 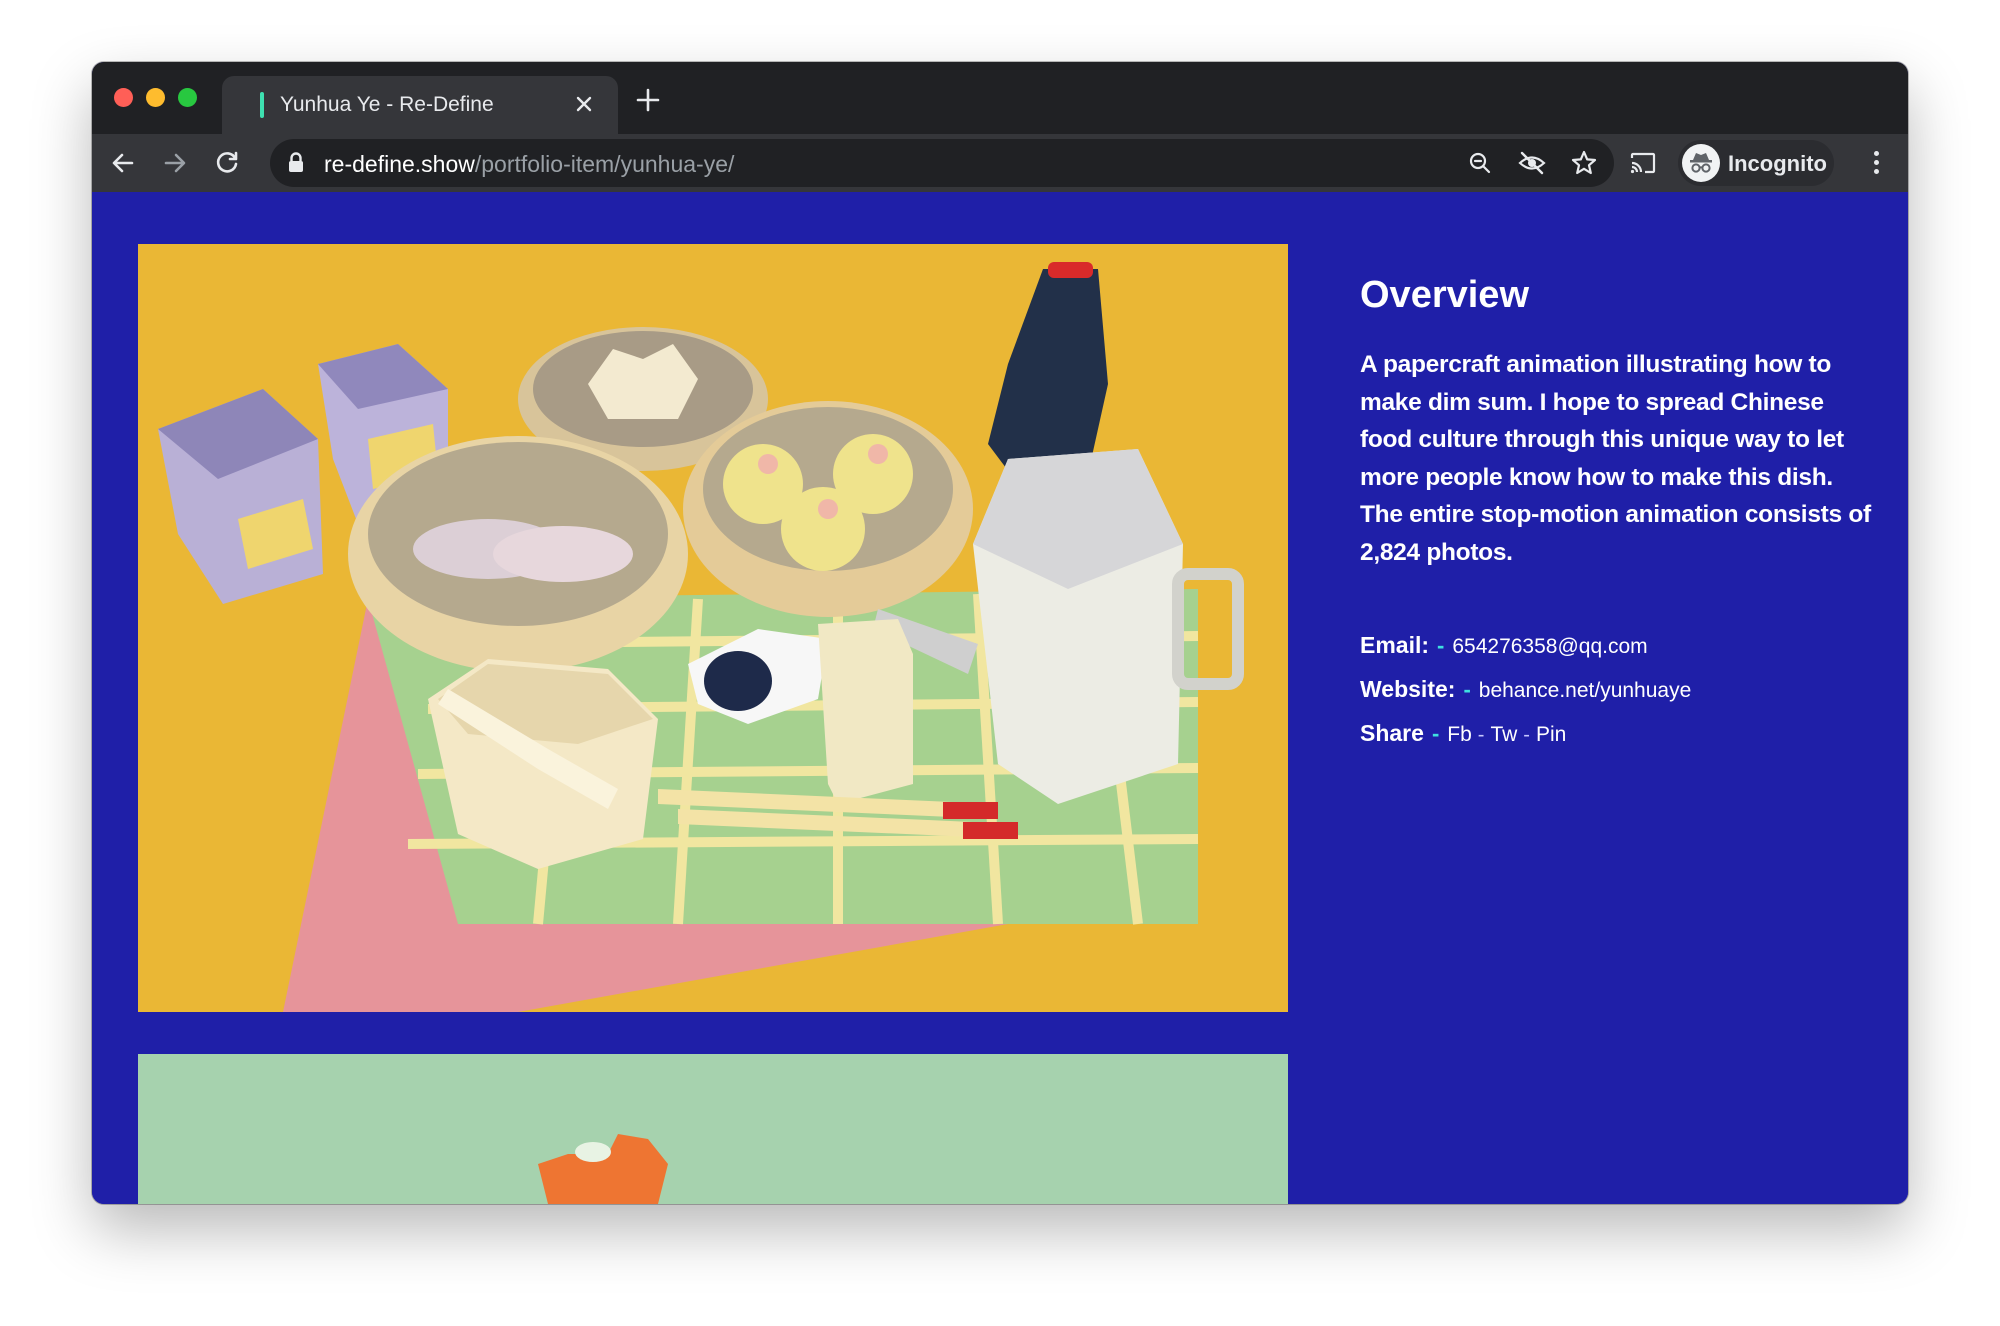 I want to click on portfolio-image-second, so click(x=713, y=1129).